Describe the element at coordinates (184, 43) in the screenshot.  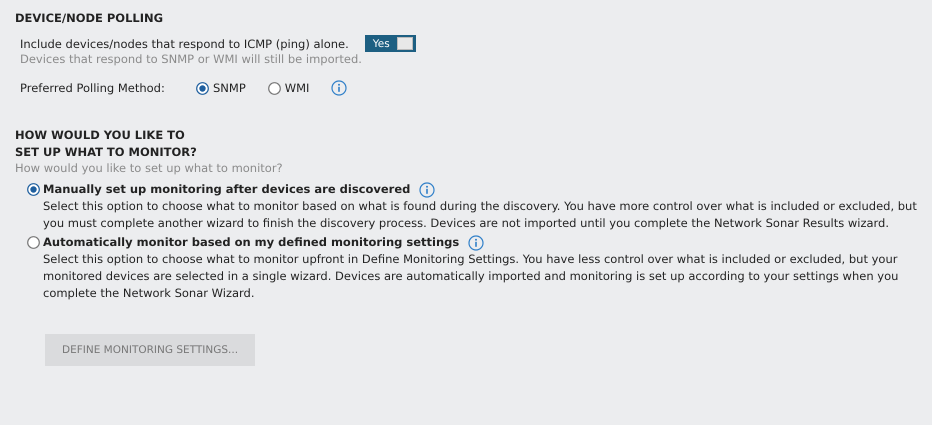
I see `icmp-label: Include devices/nodes that respond to ICMP (ping) alone.` at that location.